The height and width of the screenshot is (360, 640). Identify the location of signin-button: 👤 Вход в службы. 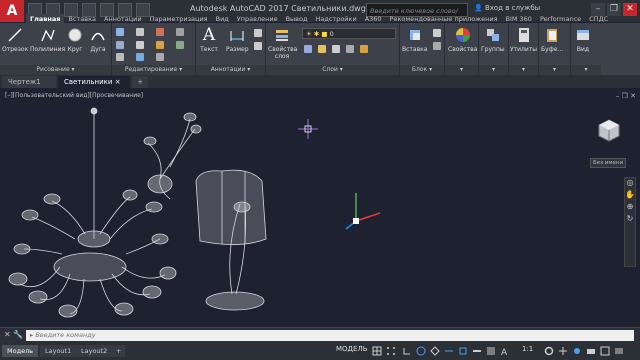
(507, 8).